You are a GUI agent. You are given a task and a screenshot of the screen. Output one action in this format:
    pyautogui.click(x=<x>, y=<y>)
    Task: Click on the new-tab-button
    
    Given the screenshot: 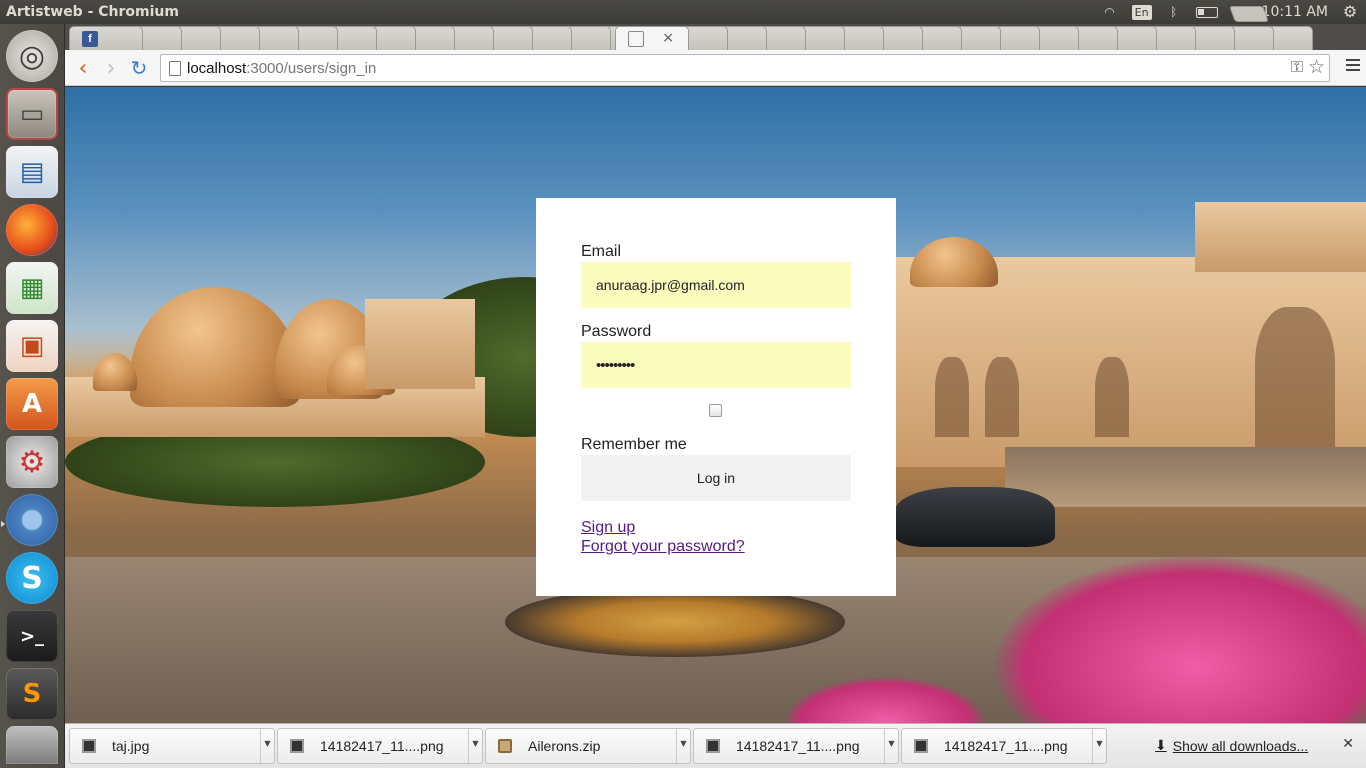 What is the action you would take?
    pyautogui.click(x=1249, y=14)
    